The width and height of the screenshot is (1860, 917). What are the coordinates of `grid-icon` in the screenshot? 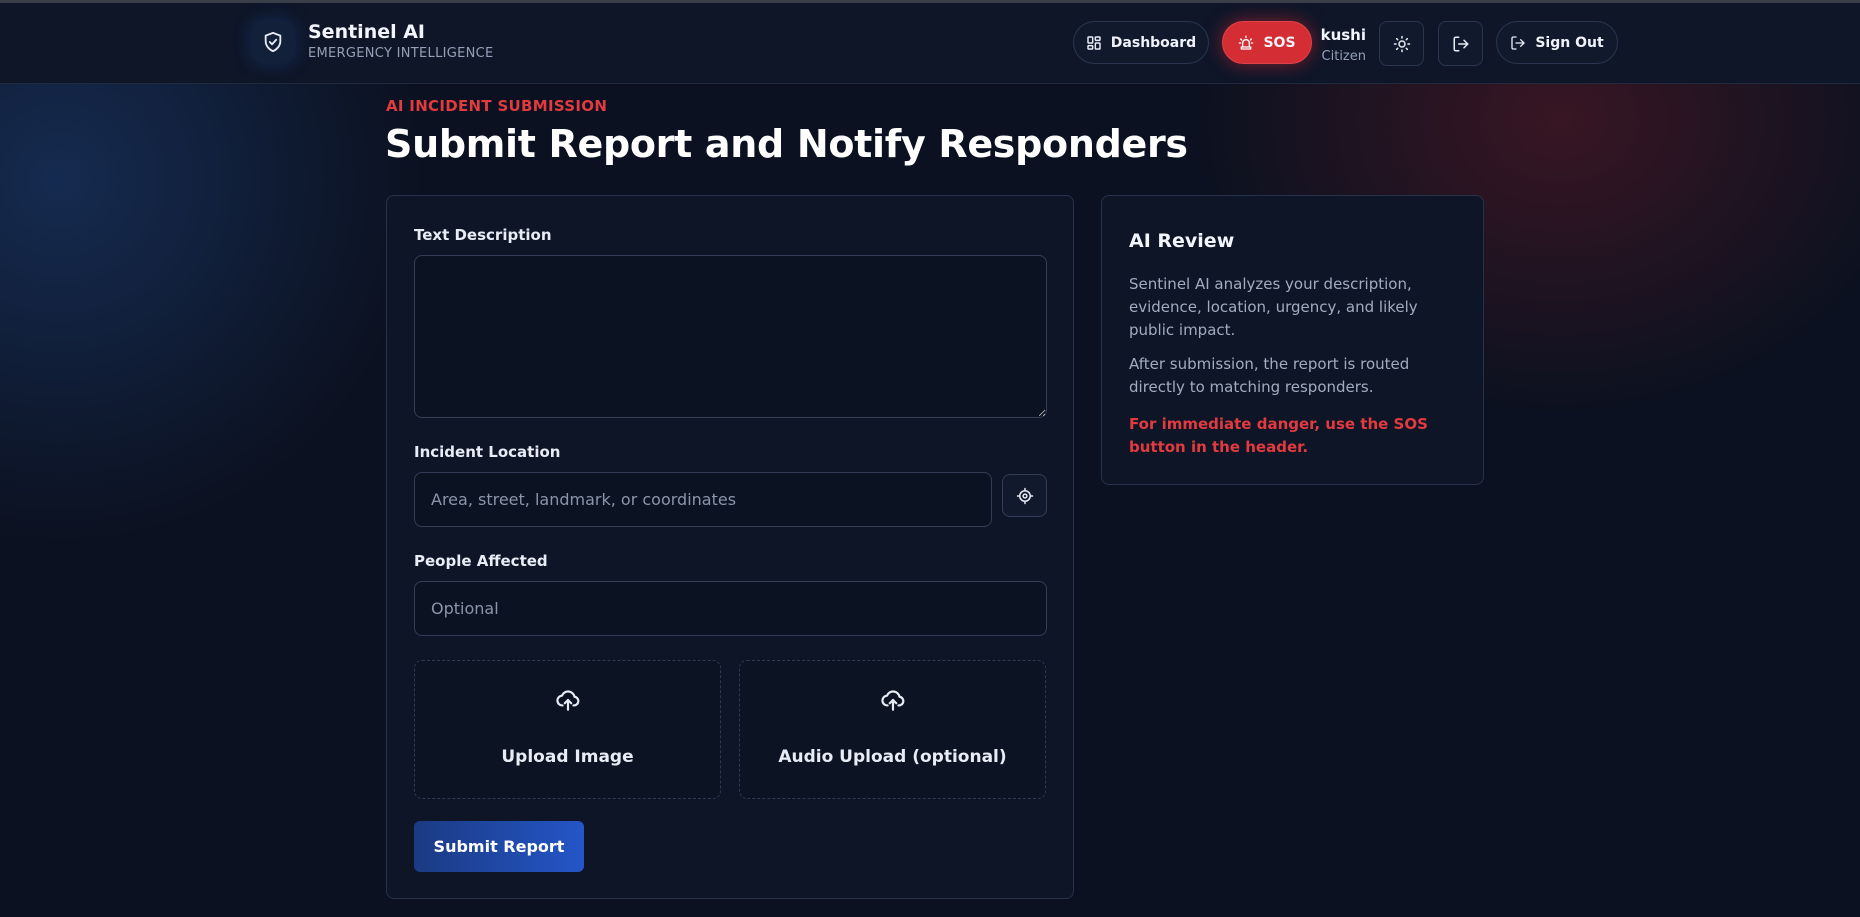 It's located at (1094, 42).